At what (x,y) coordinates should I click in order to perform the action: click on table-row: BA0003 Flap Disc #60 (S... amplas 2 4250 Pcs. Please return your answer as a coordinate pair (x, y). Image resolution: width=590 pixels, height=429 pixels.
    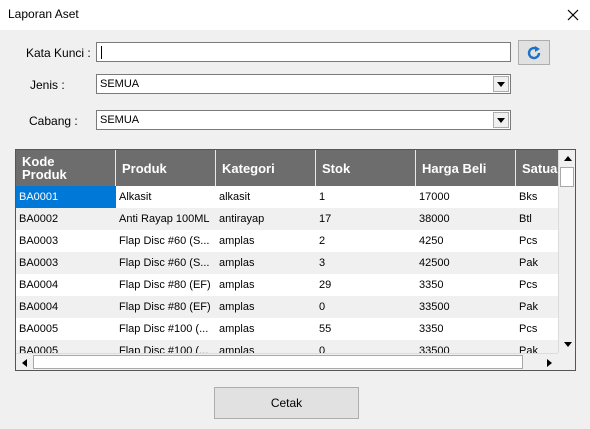
    Looking at the image, I should click on (287, 241).